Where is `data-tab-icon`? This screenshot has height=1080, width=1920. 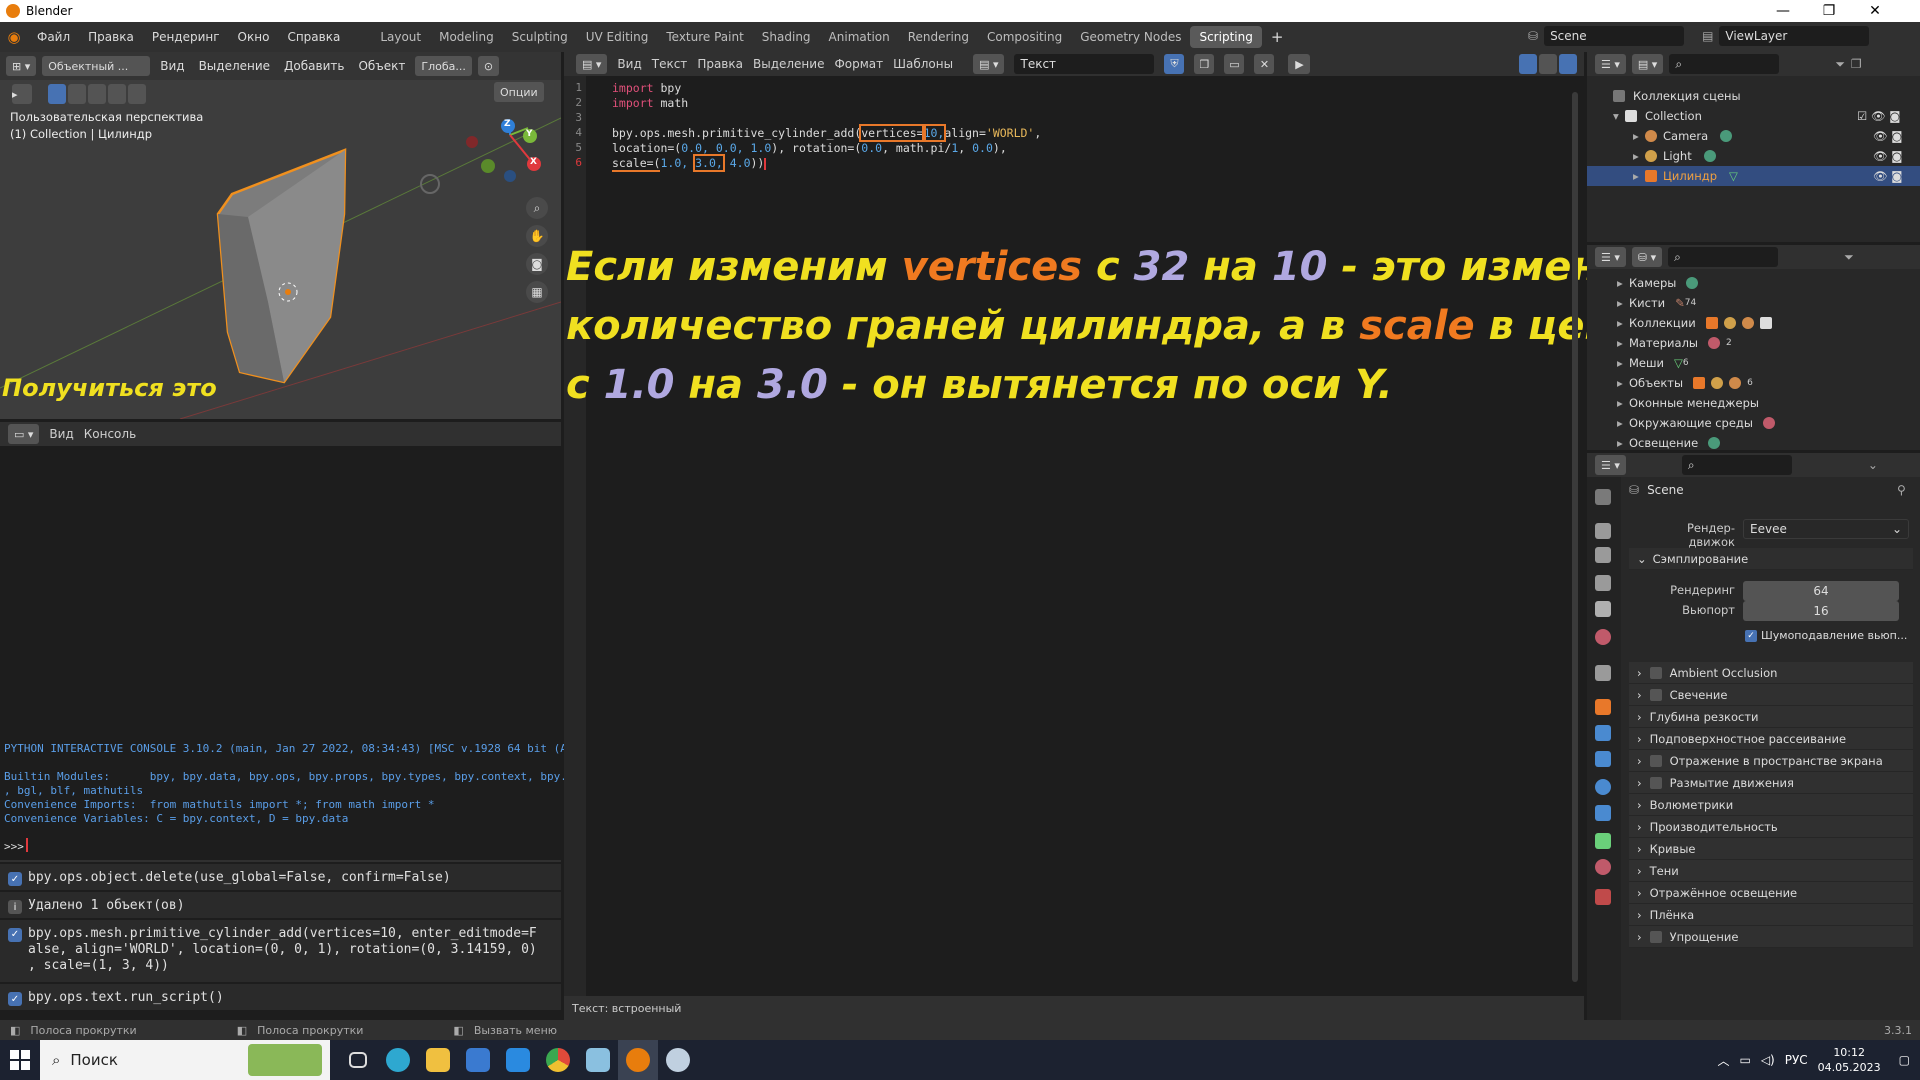
data-tab-icon is located at coordinates (1603, 841).